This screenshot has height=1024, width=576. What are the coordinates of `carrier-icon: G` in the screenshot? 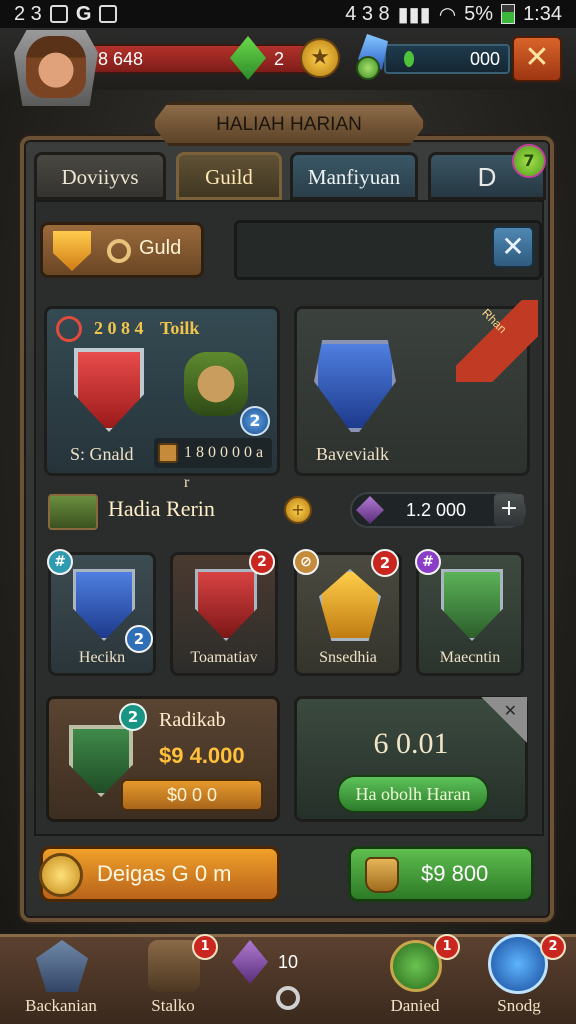 It's located at (83, 13).